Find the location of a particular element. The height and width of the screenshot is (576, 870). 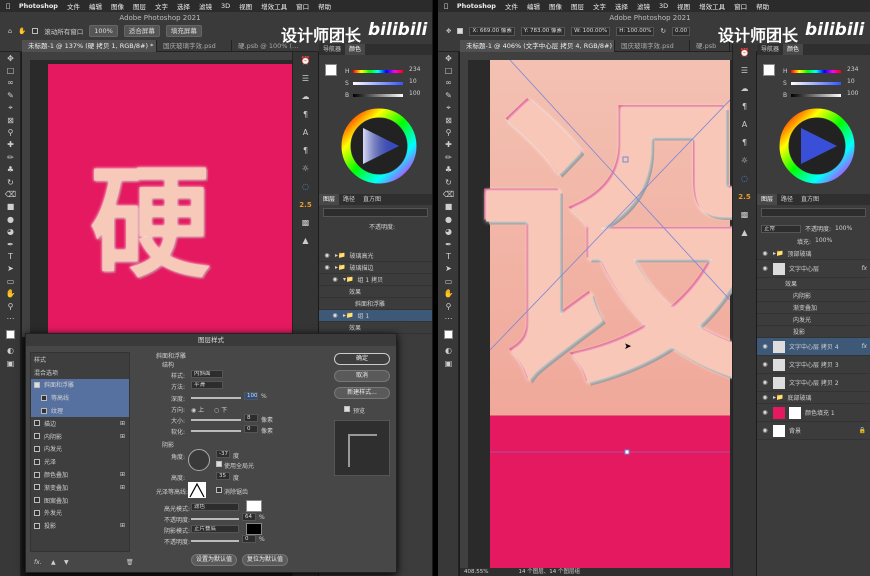

angle-field: 0.00 is located at coordinates (681, 31).